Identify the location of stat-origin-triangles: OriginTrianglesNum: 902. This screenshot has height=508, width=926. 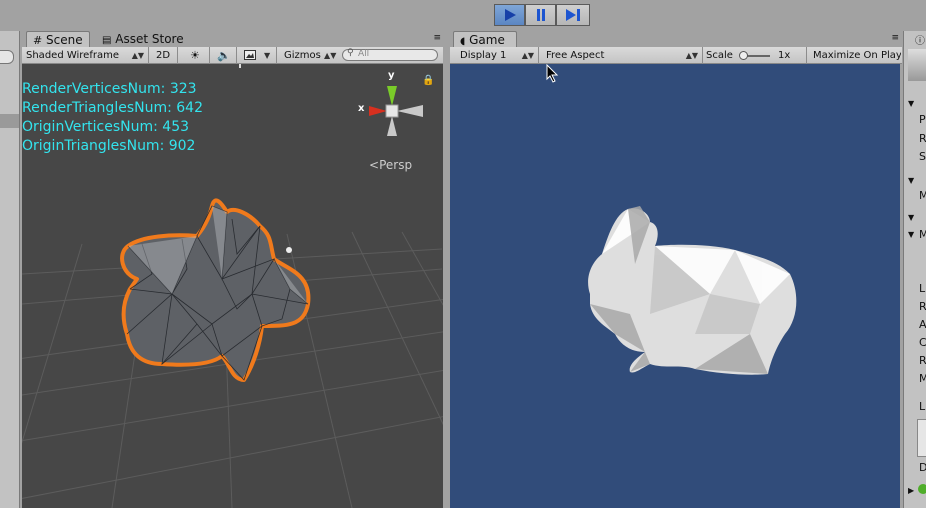
(109, 146).